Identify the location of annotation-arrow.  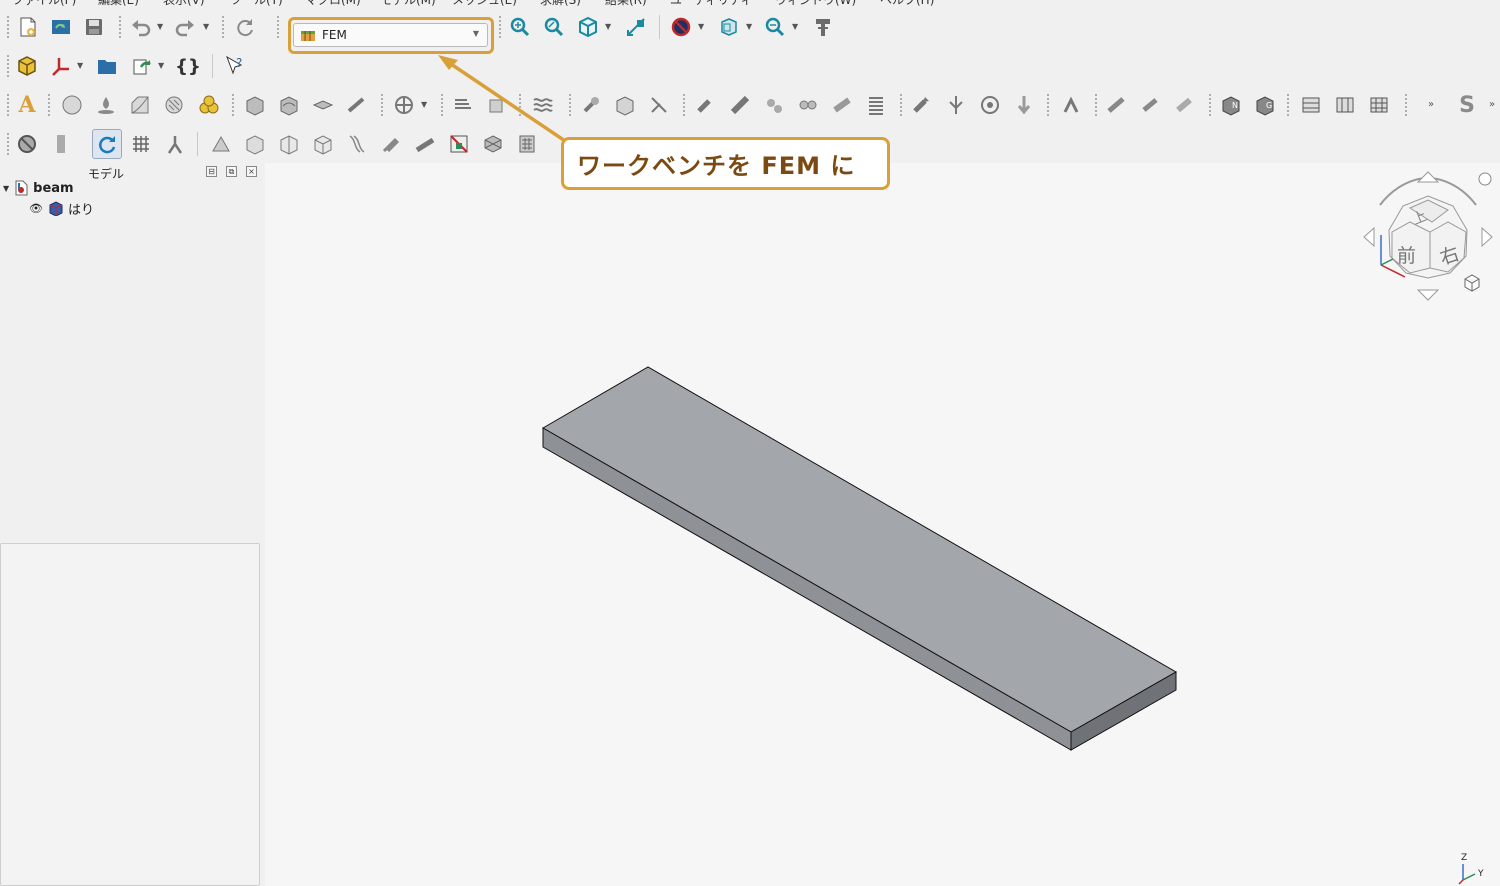
(508, 103).